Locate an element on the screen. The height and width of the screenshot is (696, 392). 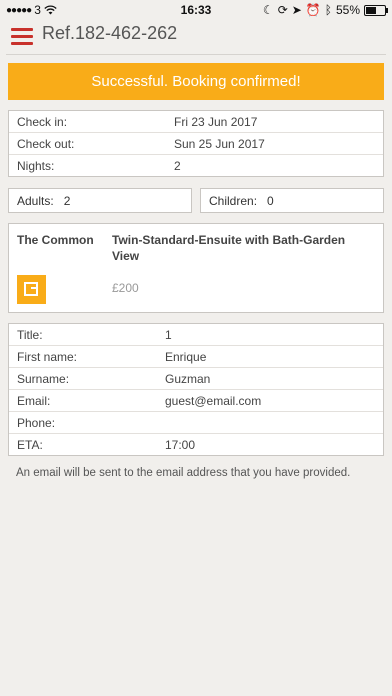
adults-box: Adults: 2 is located at coordinates (100, 200).